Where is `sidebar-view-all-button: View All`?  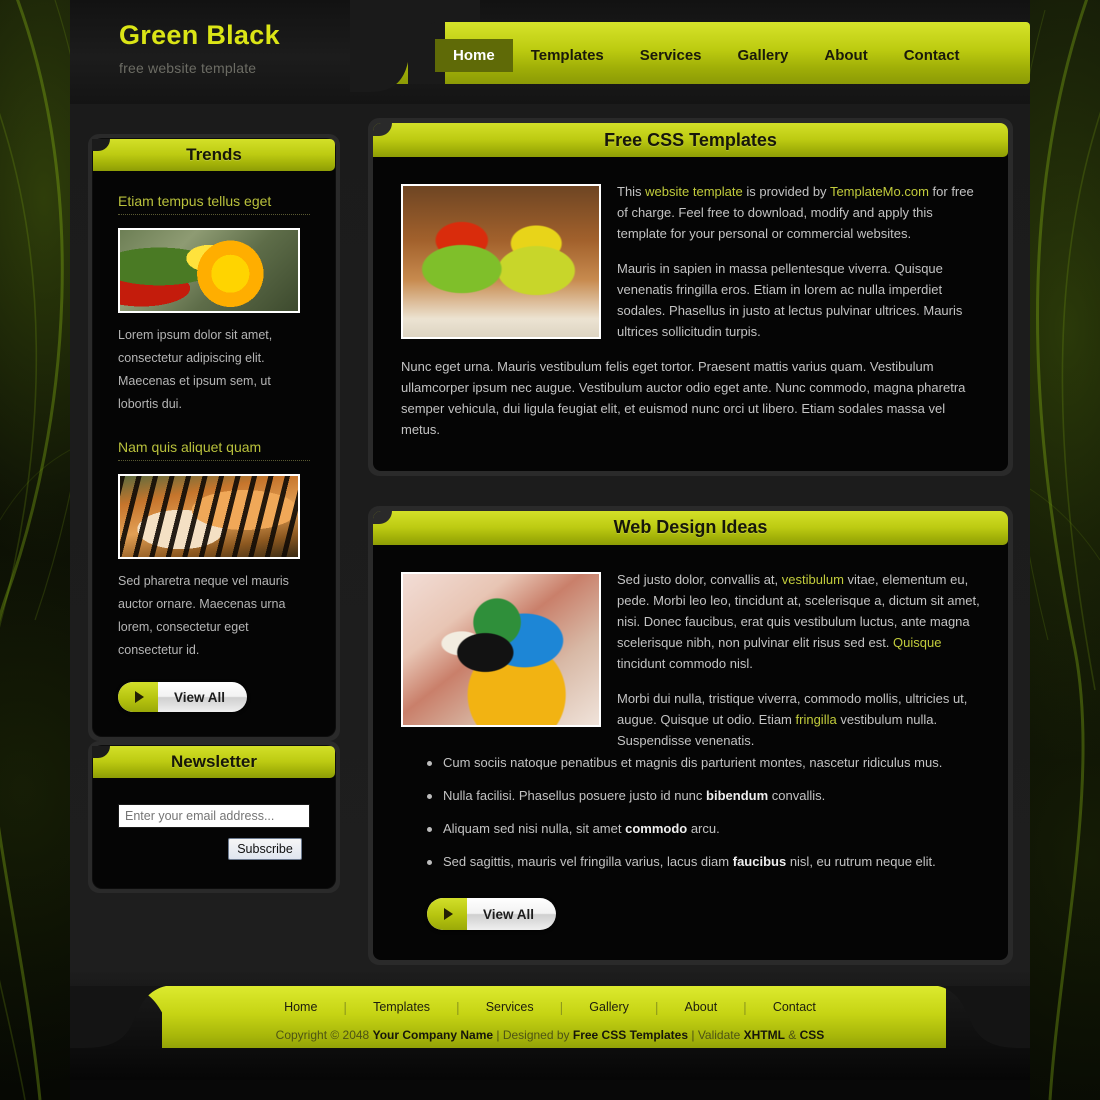
sidebar-view-all-button: View All is located at coordinates (183, 697).